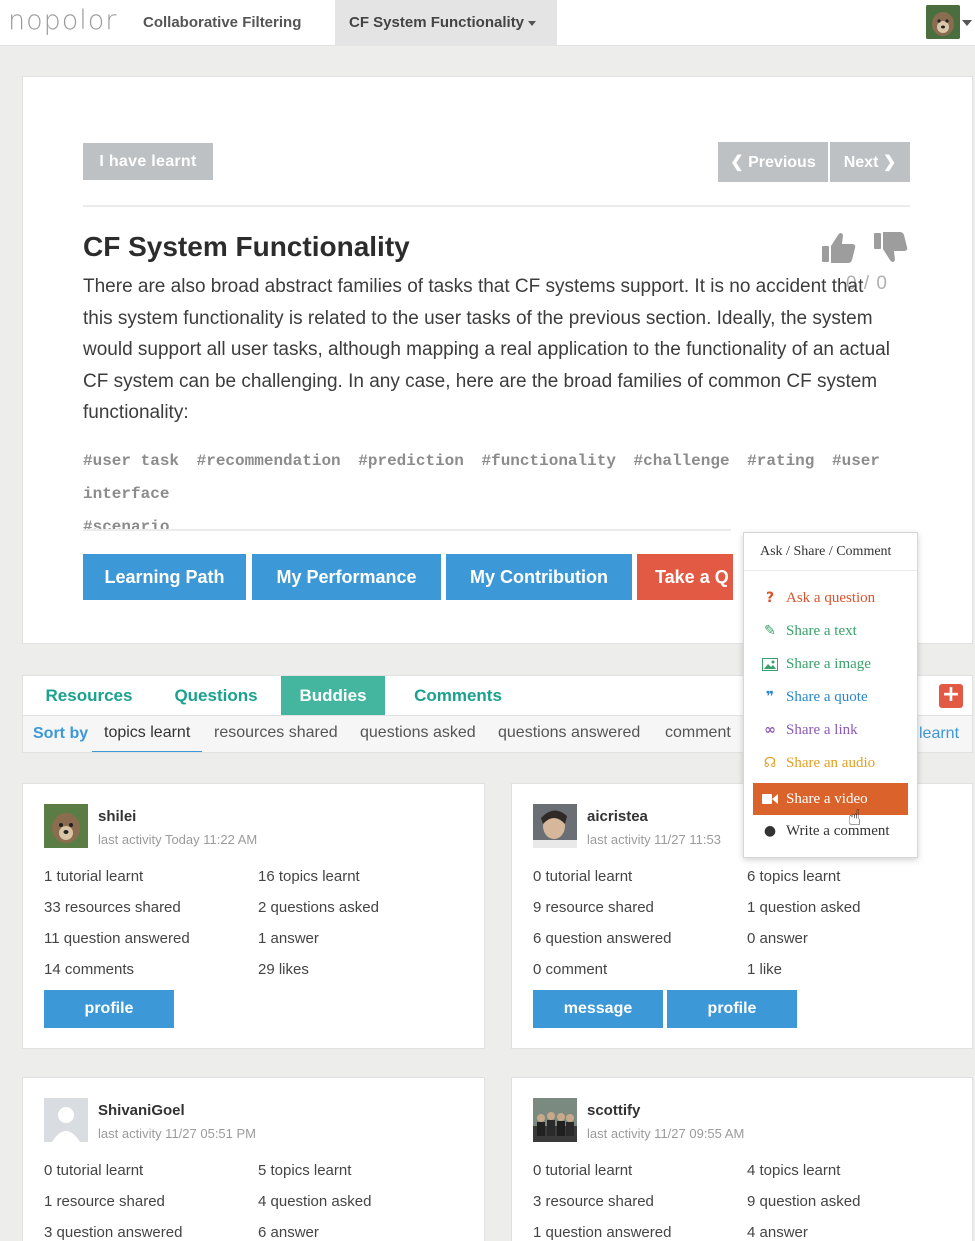 This screenshot has height=1241, width=975. Describe the element at coordinates (770, 831) in the screenshot. I see `comment-icon: ●` at that location.